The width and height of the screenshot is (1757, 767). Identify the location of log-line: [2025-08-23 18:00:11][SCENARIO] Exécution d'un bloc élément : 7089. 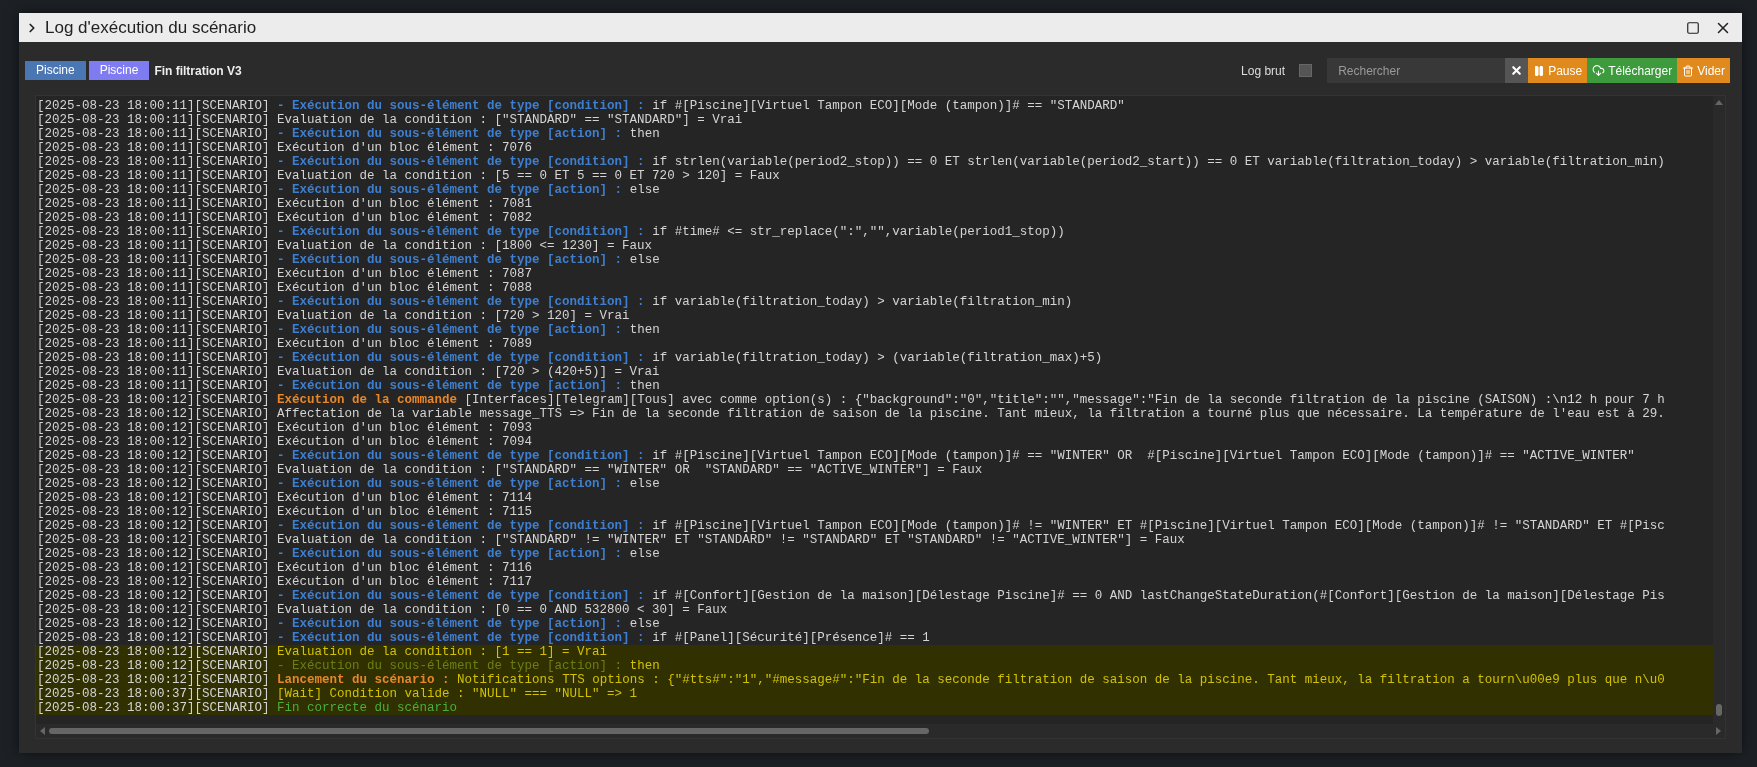
(285, 344).